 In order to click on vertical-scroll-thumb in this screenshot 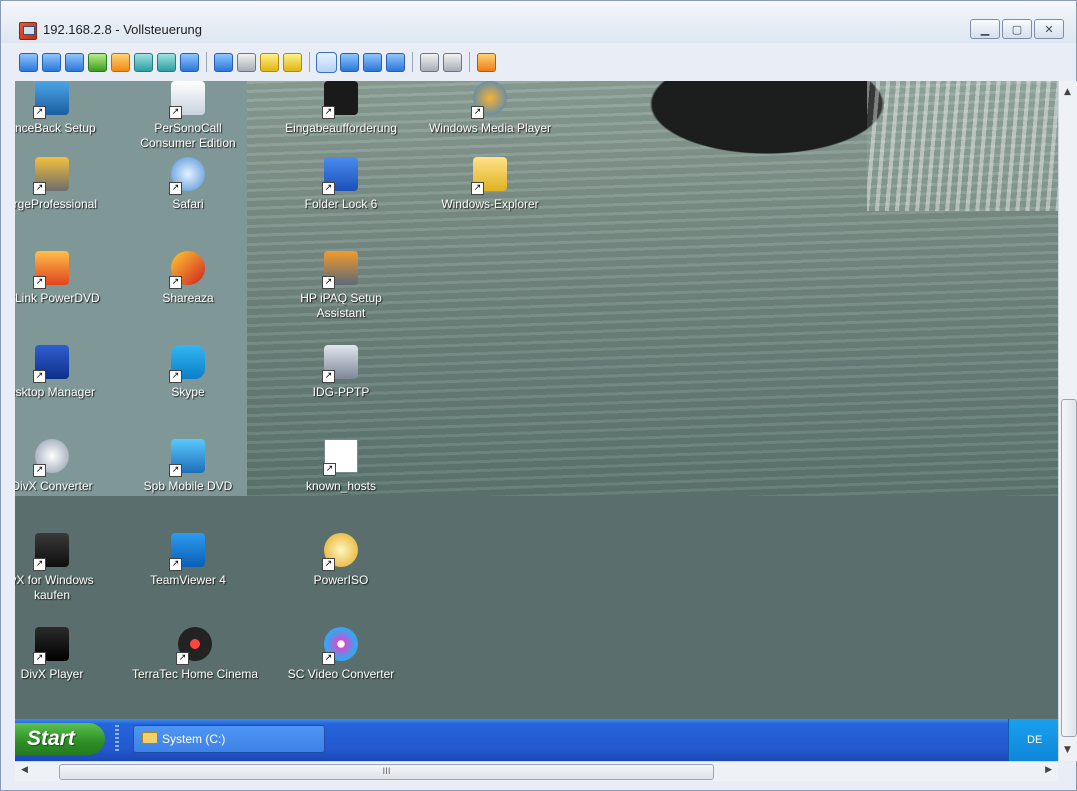, I will do `click(1069, 568)`.